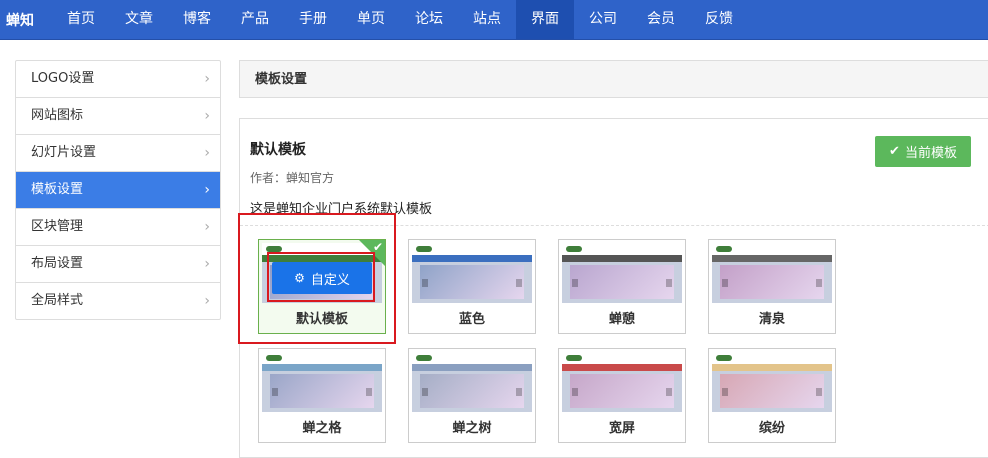 The width and height of the screenshot is (988, 458). What do you see at coordinates (57, 300) in the screenshot?
I see `sidebar-item-label: 全局样式` at bounding box center [57, 300].